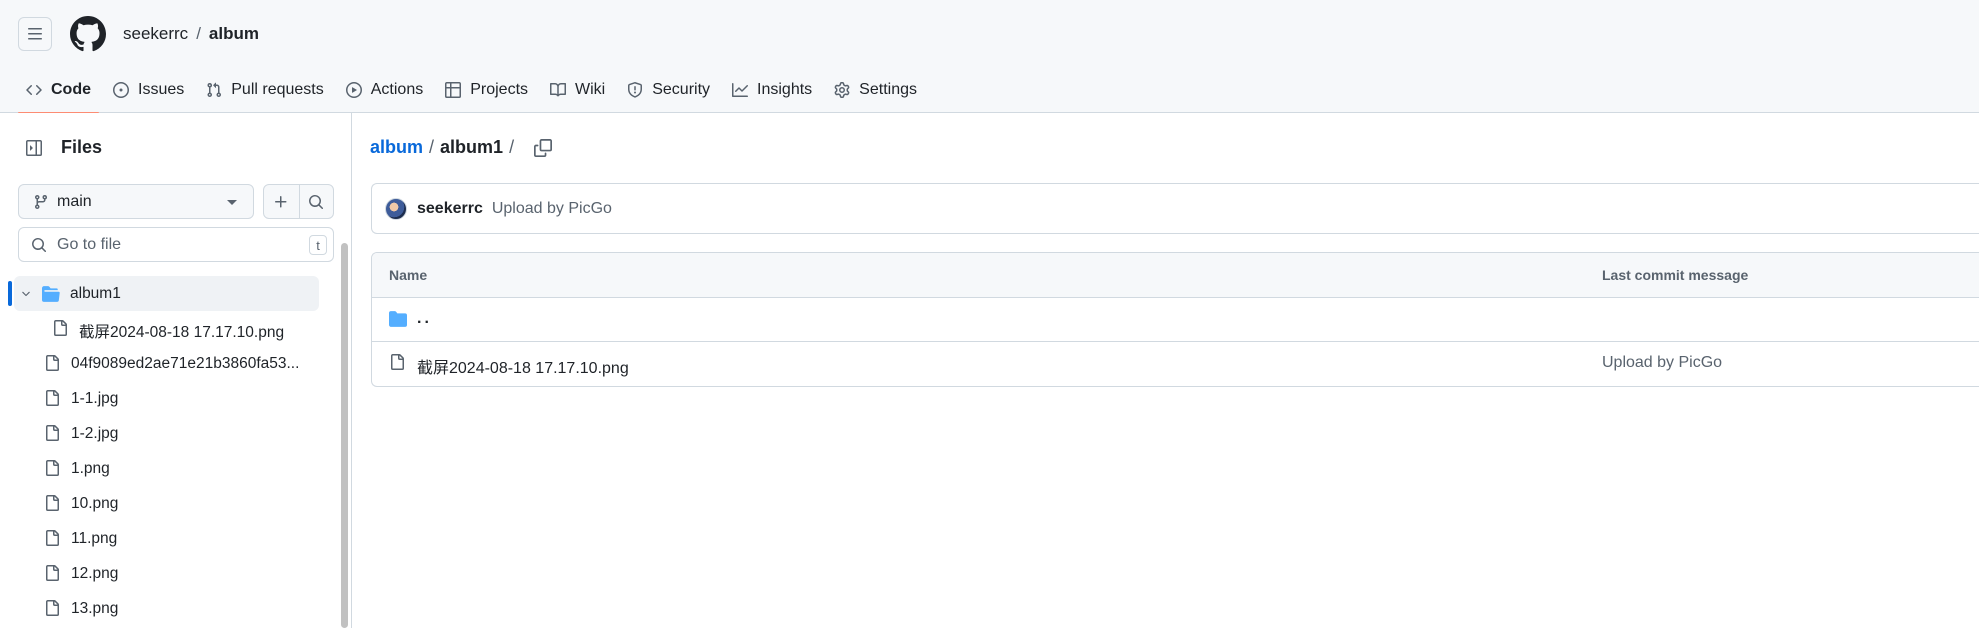  I want to click on folder-open-icon, so click(51, 294).